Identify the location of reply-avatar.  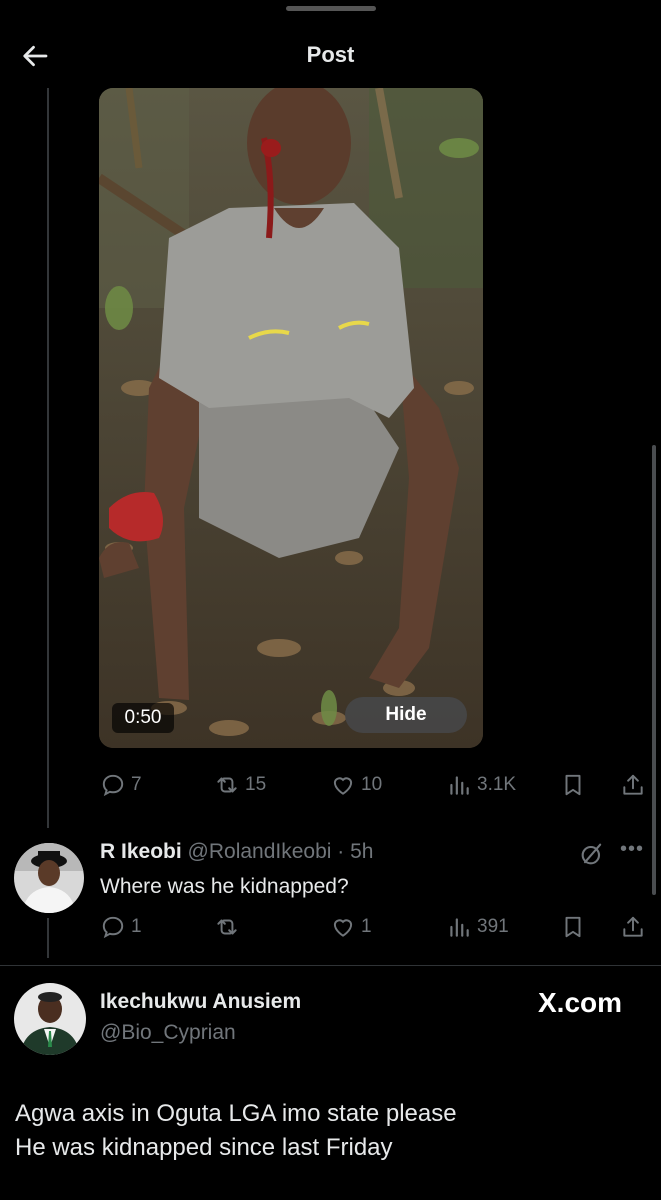
(49, 878).